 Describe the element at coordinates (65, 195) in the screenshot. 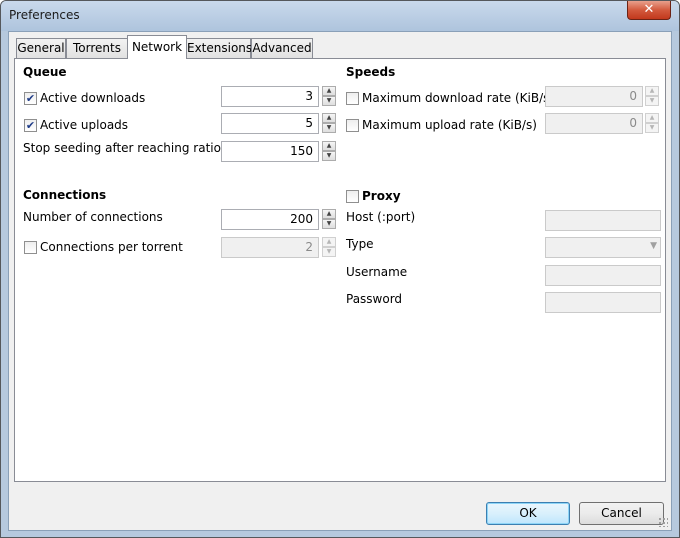

I see `connections-heading: Connections` at that location.